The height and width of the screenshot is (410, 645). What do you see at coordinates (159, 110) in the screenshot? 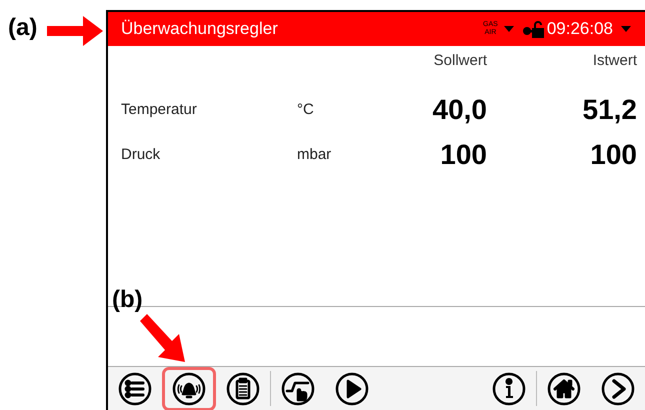
I see `parameter-name: Temperatur` at bounding box center [159, 110].